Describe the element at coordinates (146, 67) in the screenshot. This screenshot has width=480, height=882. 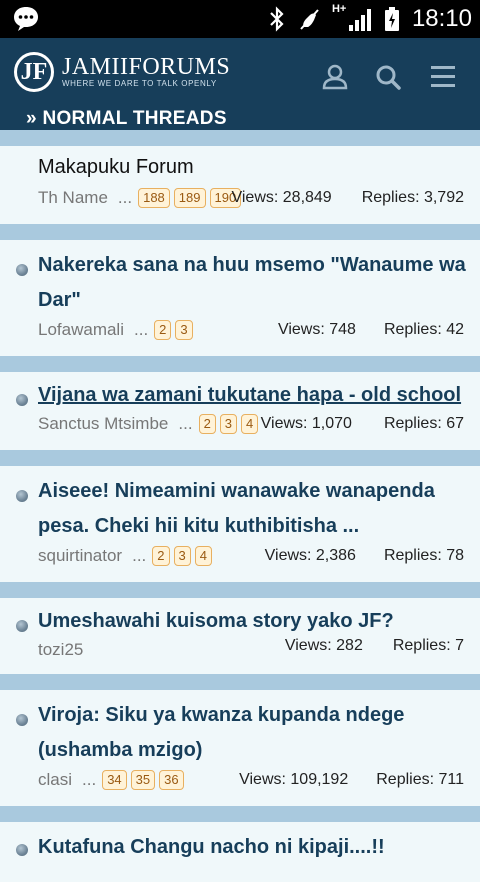
I see `logo-name: JAMIIFORUMS` at that location.